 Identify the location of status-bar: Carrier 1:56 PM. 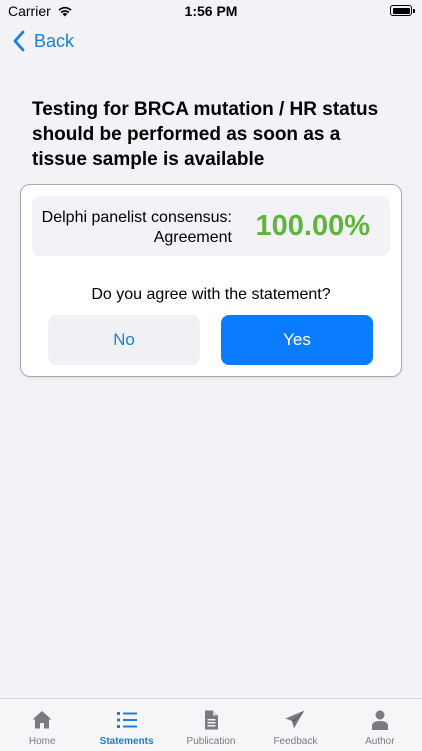
(211, 11).